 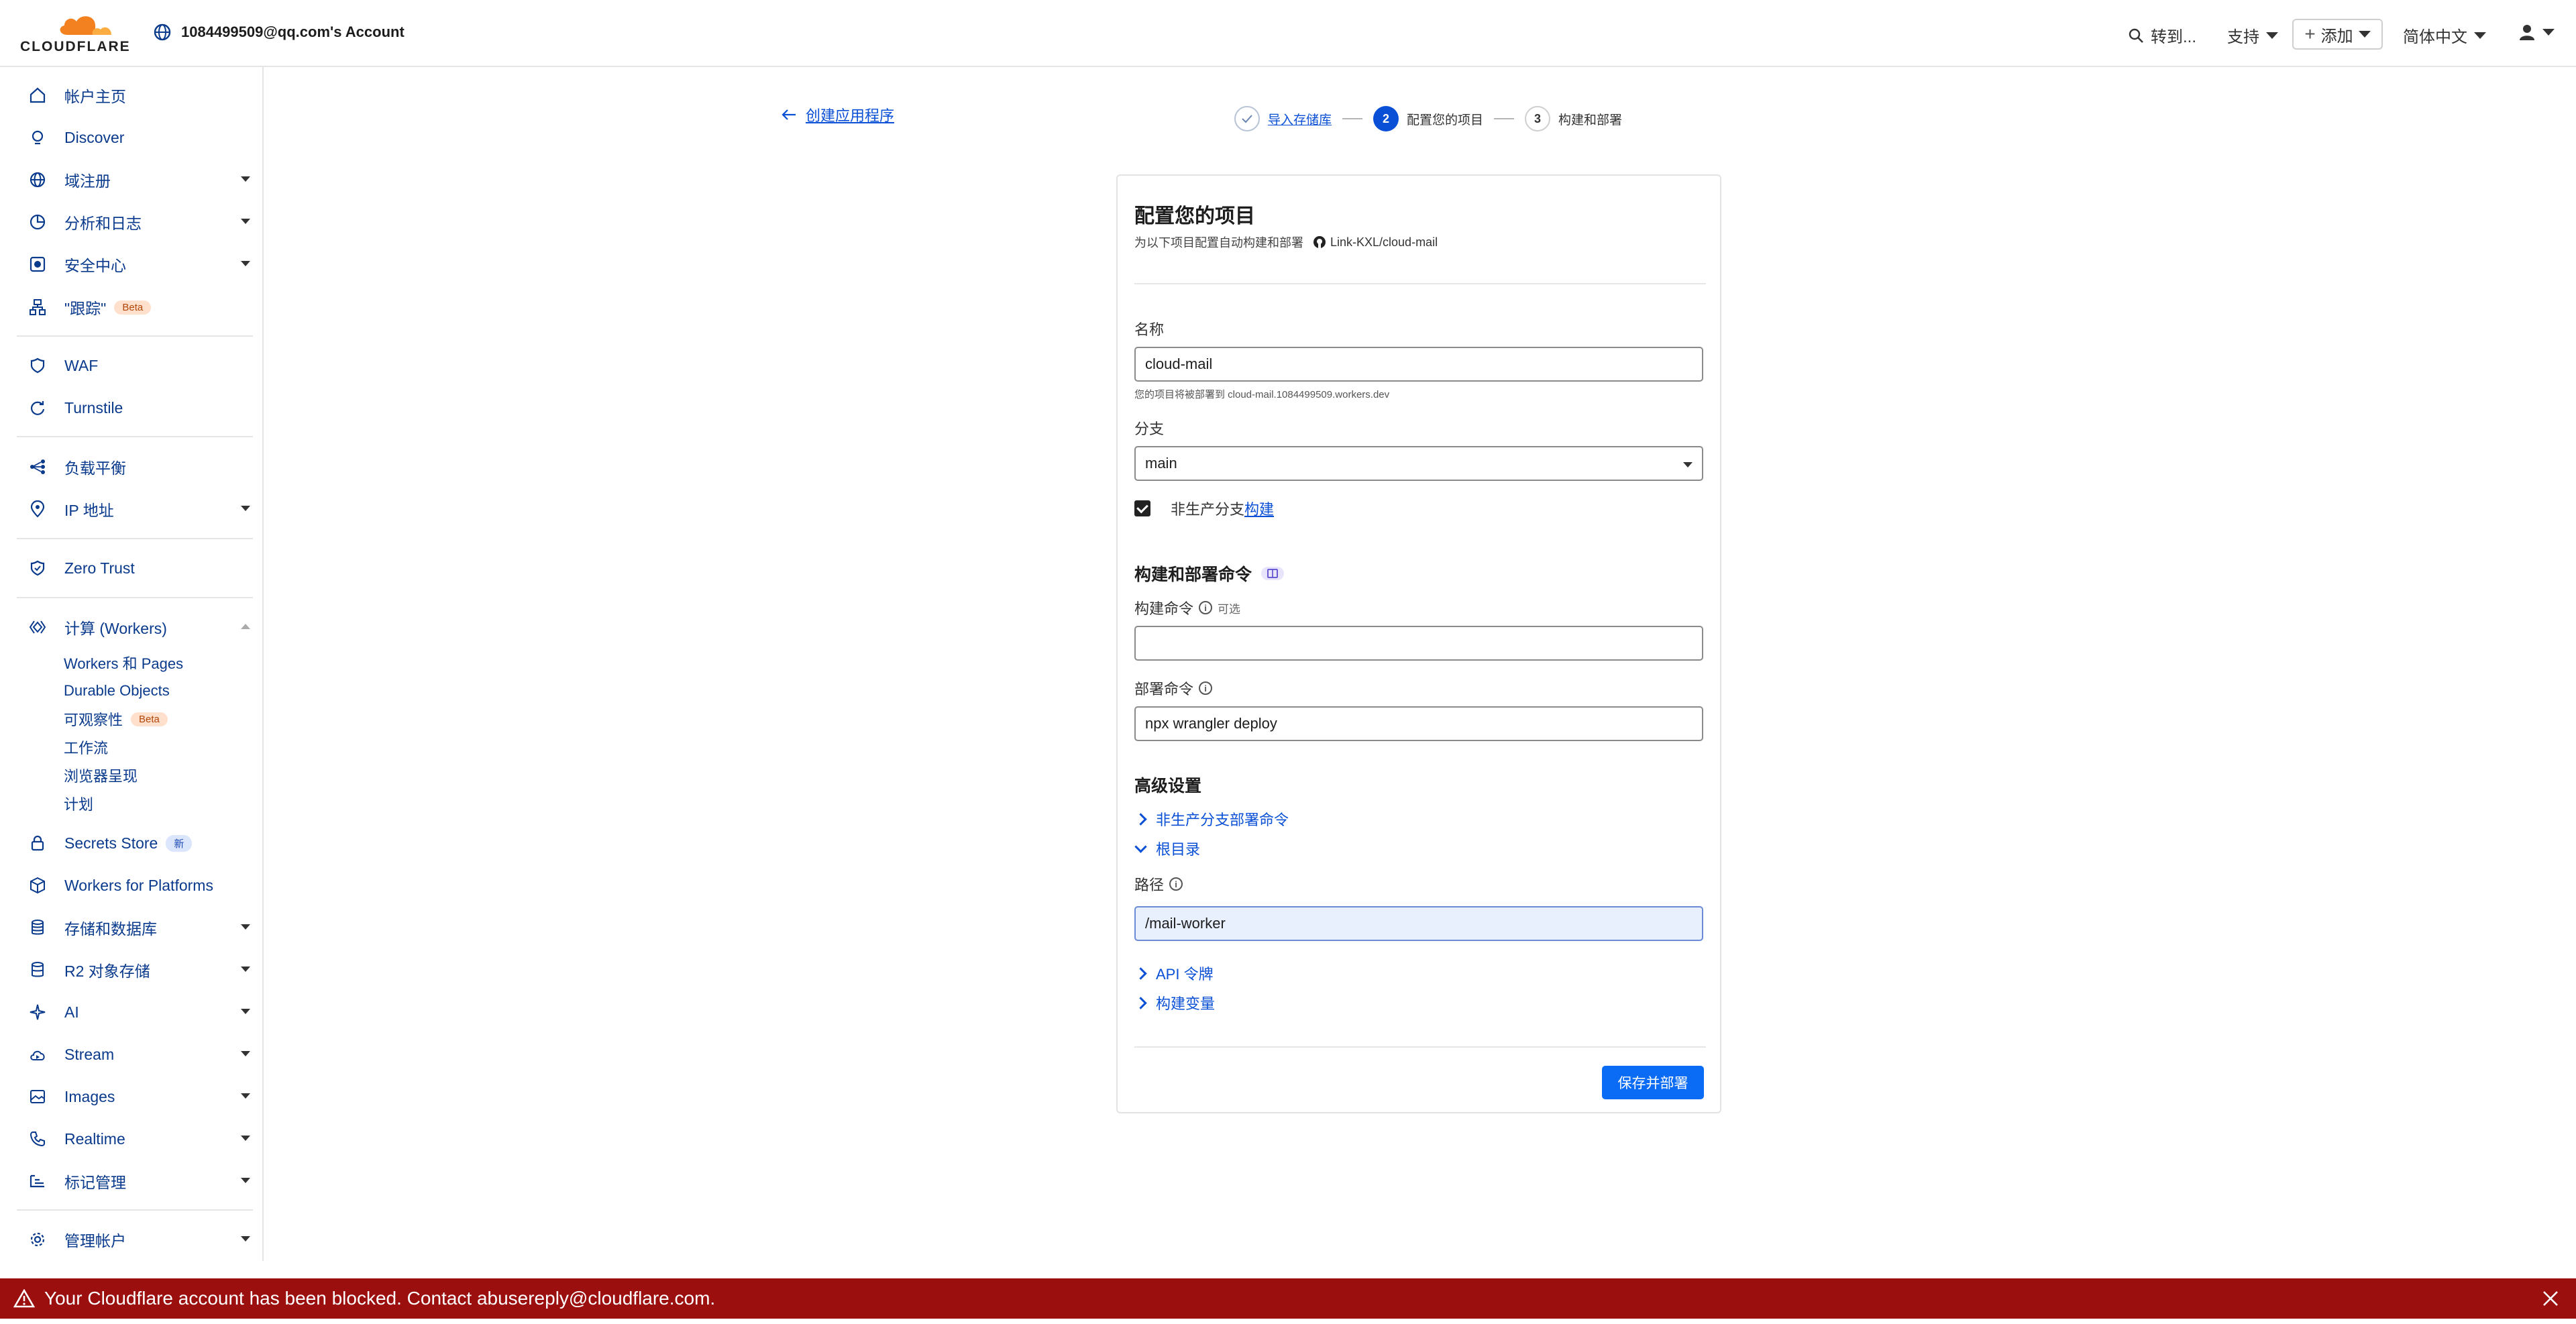 I want to click on build-command-input, so click(x=1418, y=643).